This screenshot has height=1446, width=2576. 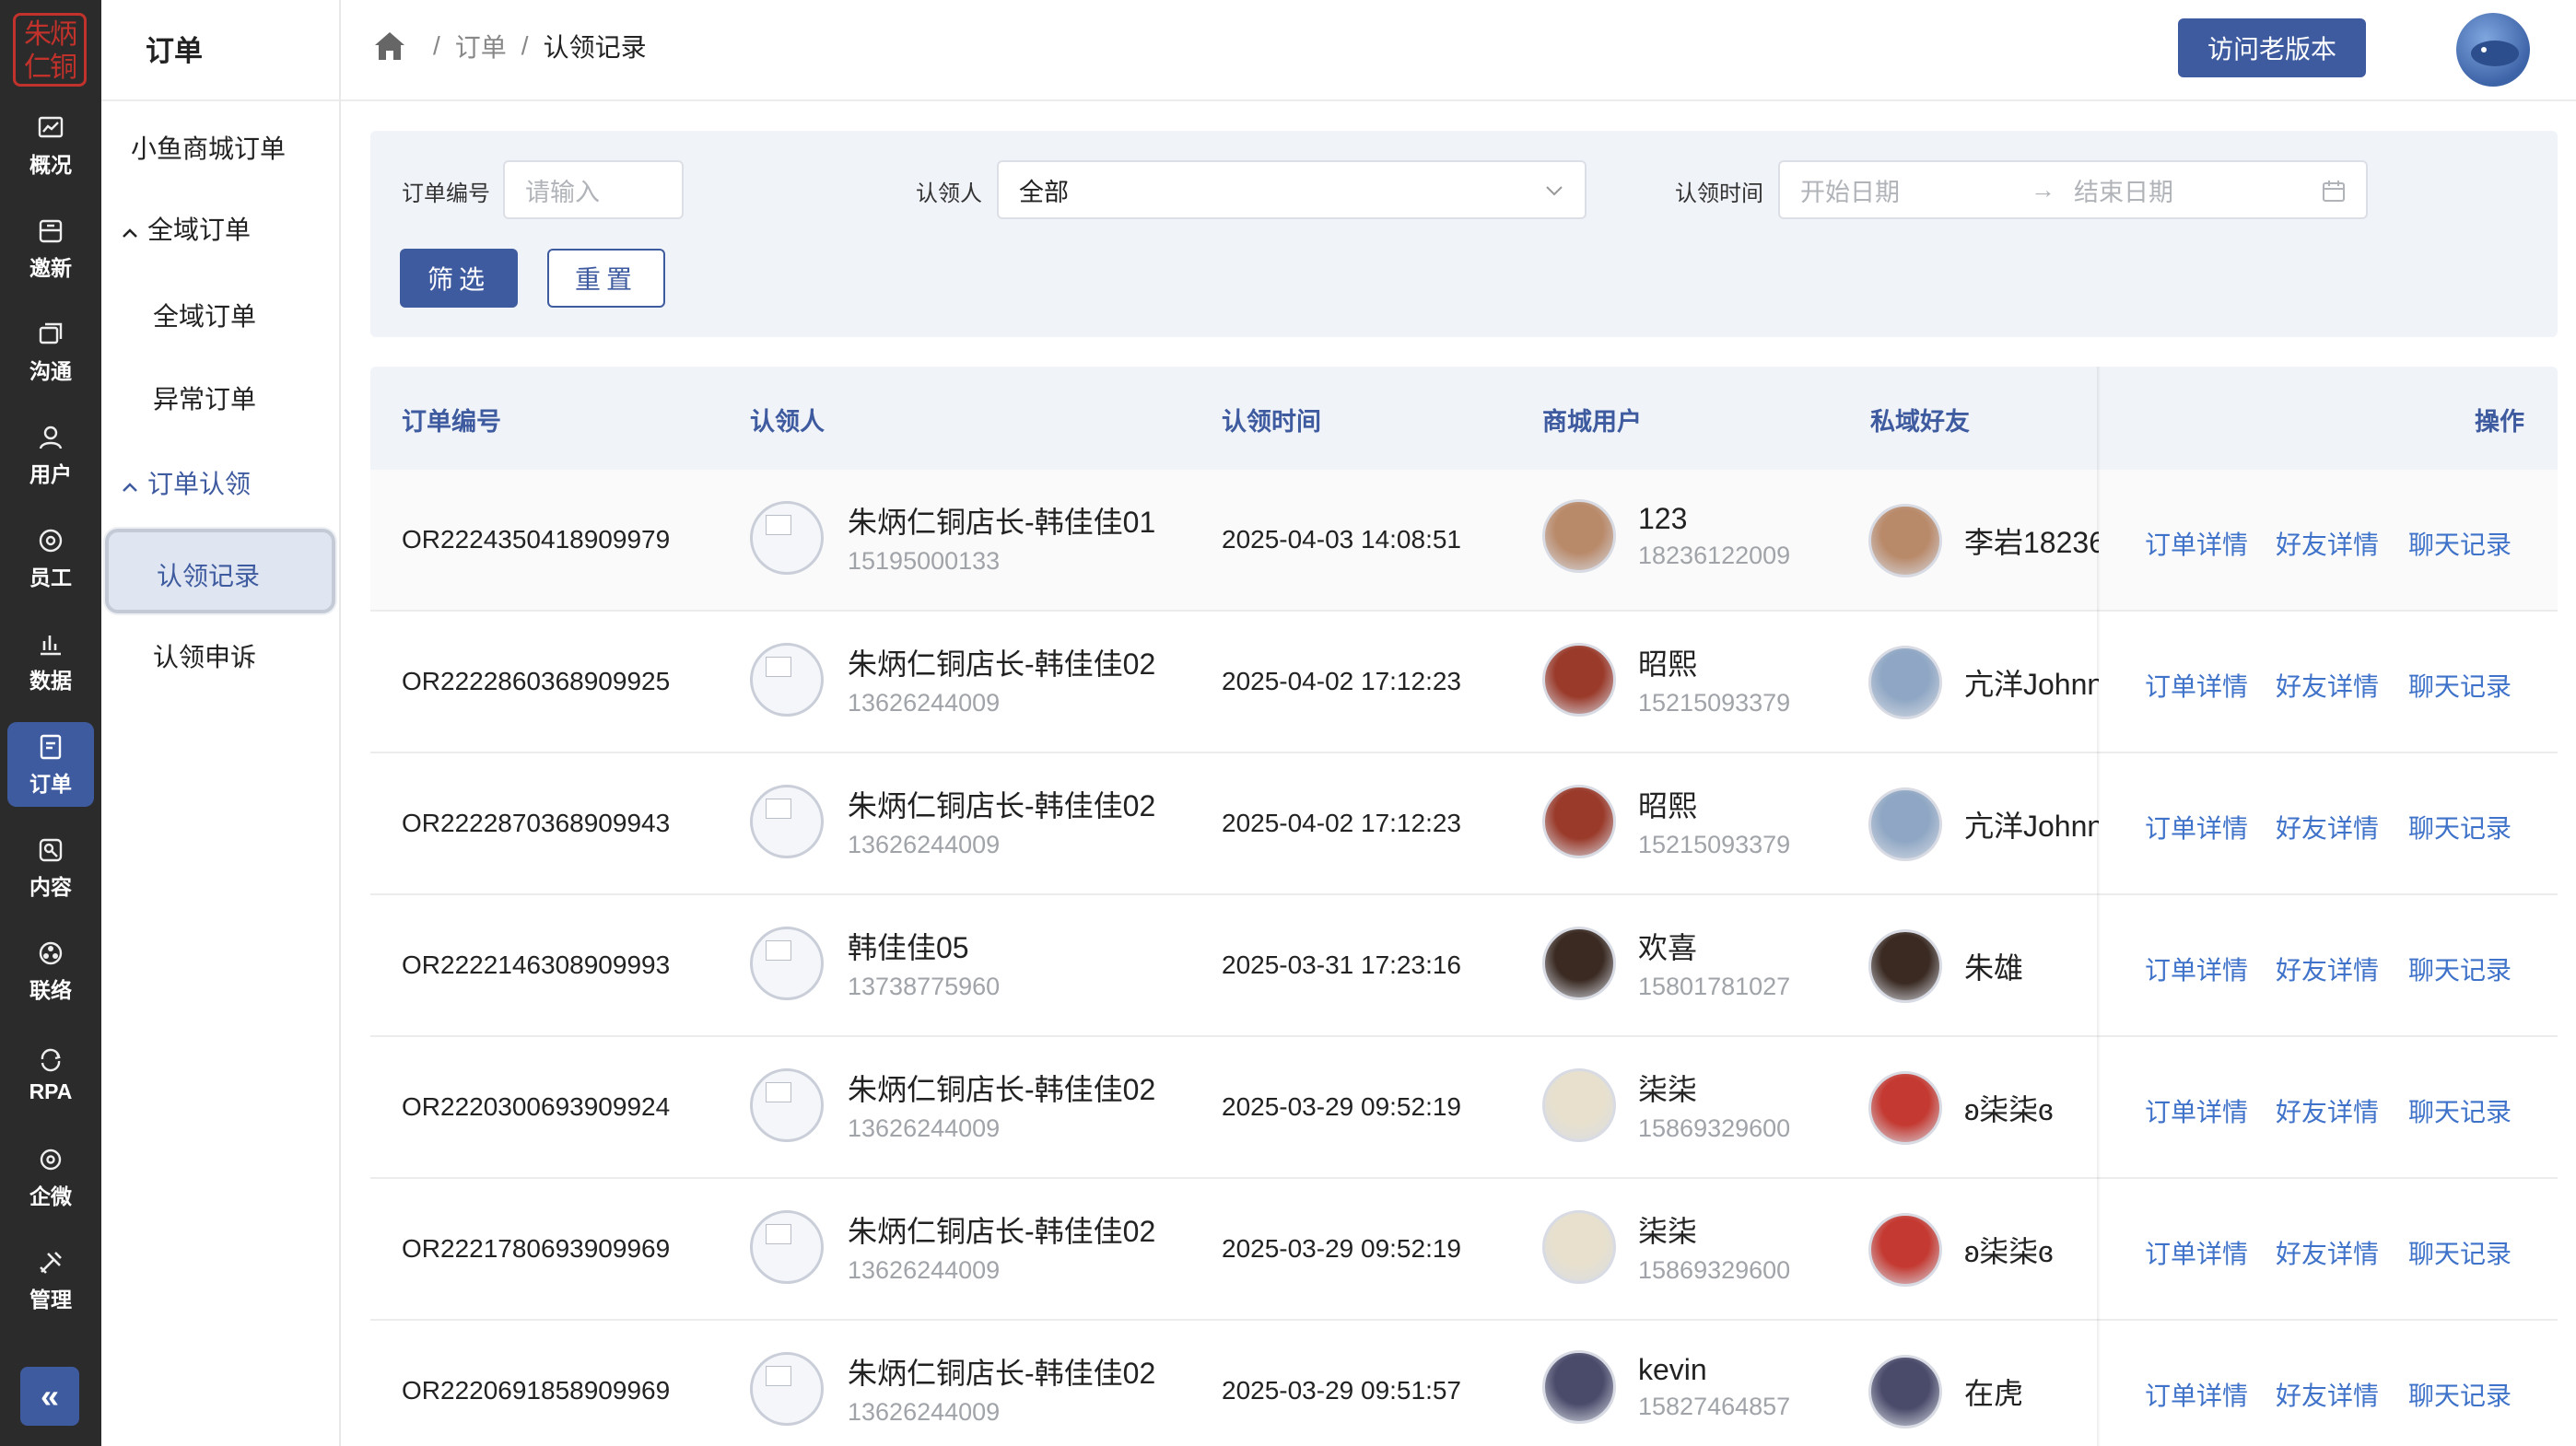 I want to click on order-no-label: 订单编号, so click(x=446, y=193).